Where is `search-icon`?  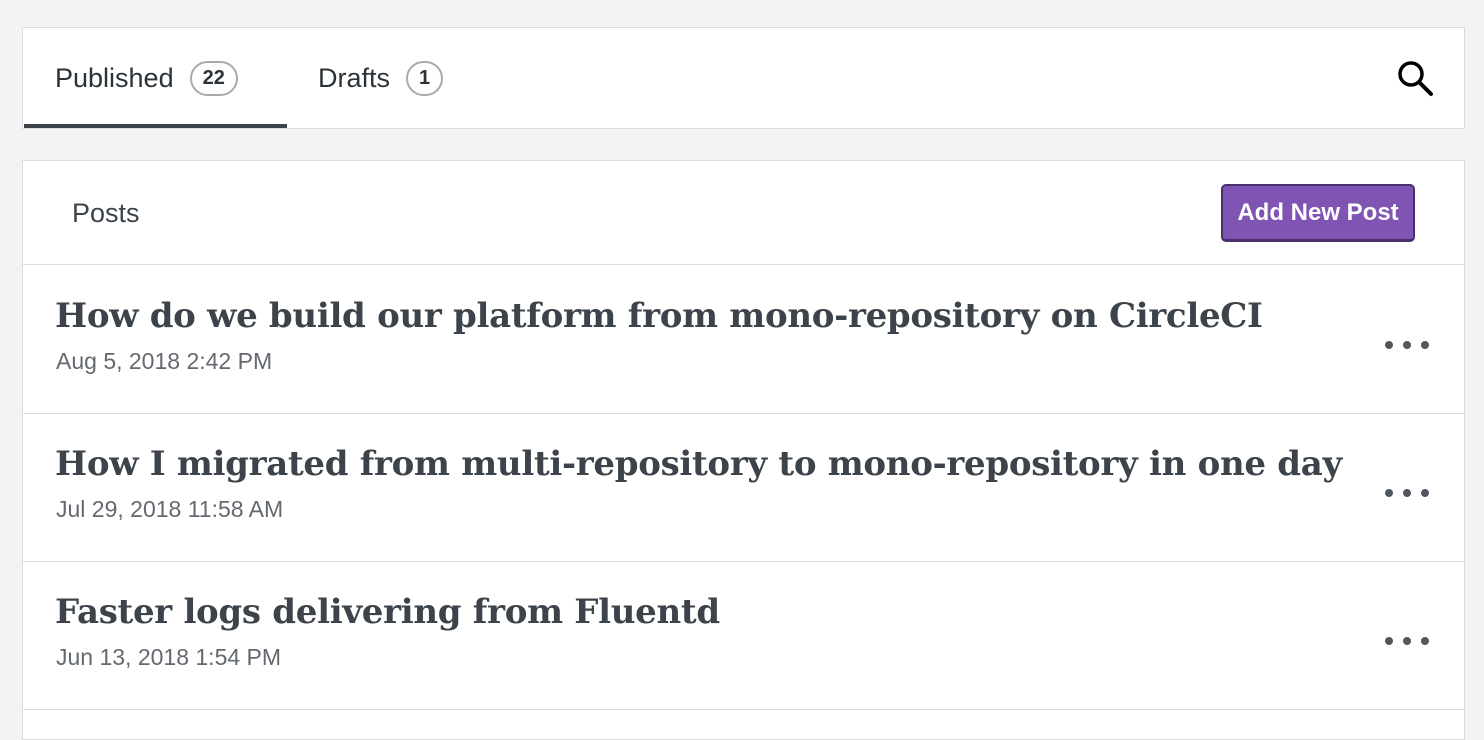
search-icon is located at coordinates (1415, 78).